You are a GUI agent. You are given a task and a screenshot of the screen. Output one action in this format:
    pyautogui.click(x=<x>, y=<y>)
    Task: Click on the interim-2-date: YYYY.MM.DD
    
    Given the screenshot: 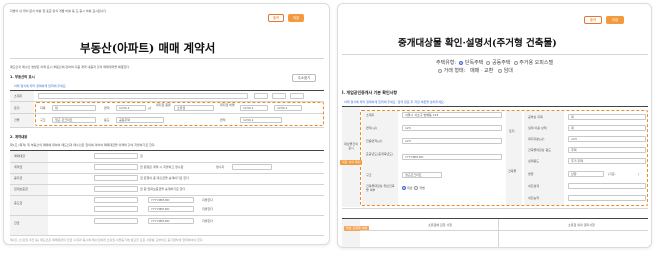 What is the action you would take?
    pyautogui.click(x=171, y=209)
    